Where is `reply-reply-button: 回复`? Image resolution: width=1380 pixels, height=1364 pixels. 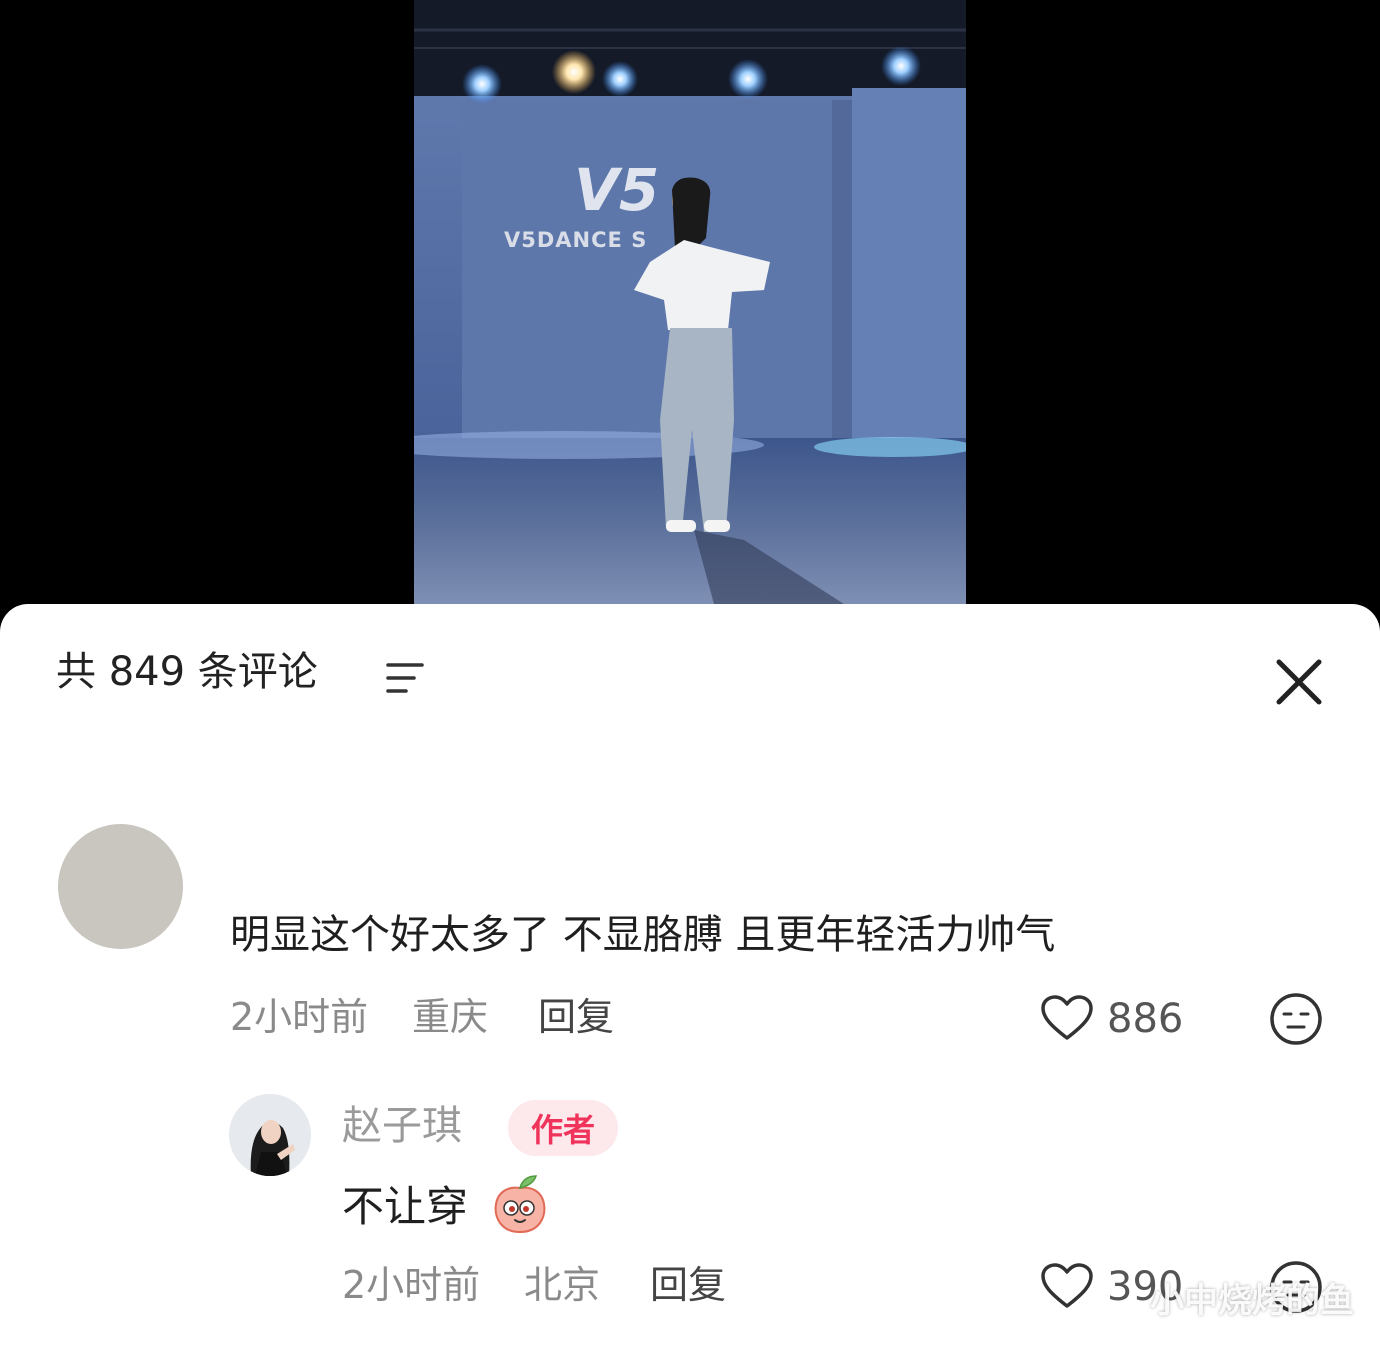 reply-reply-button: 回复 is located at coordinates (688, 1285).